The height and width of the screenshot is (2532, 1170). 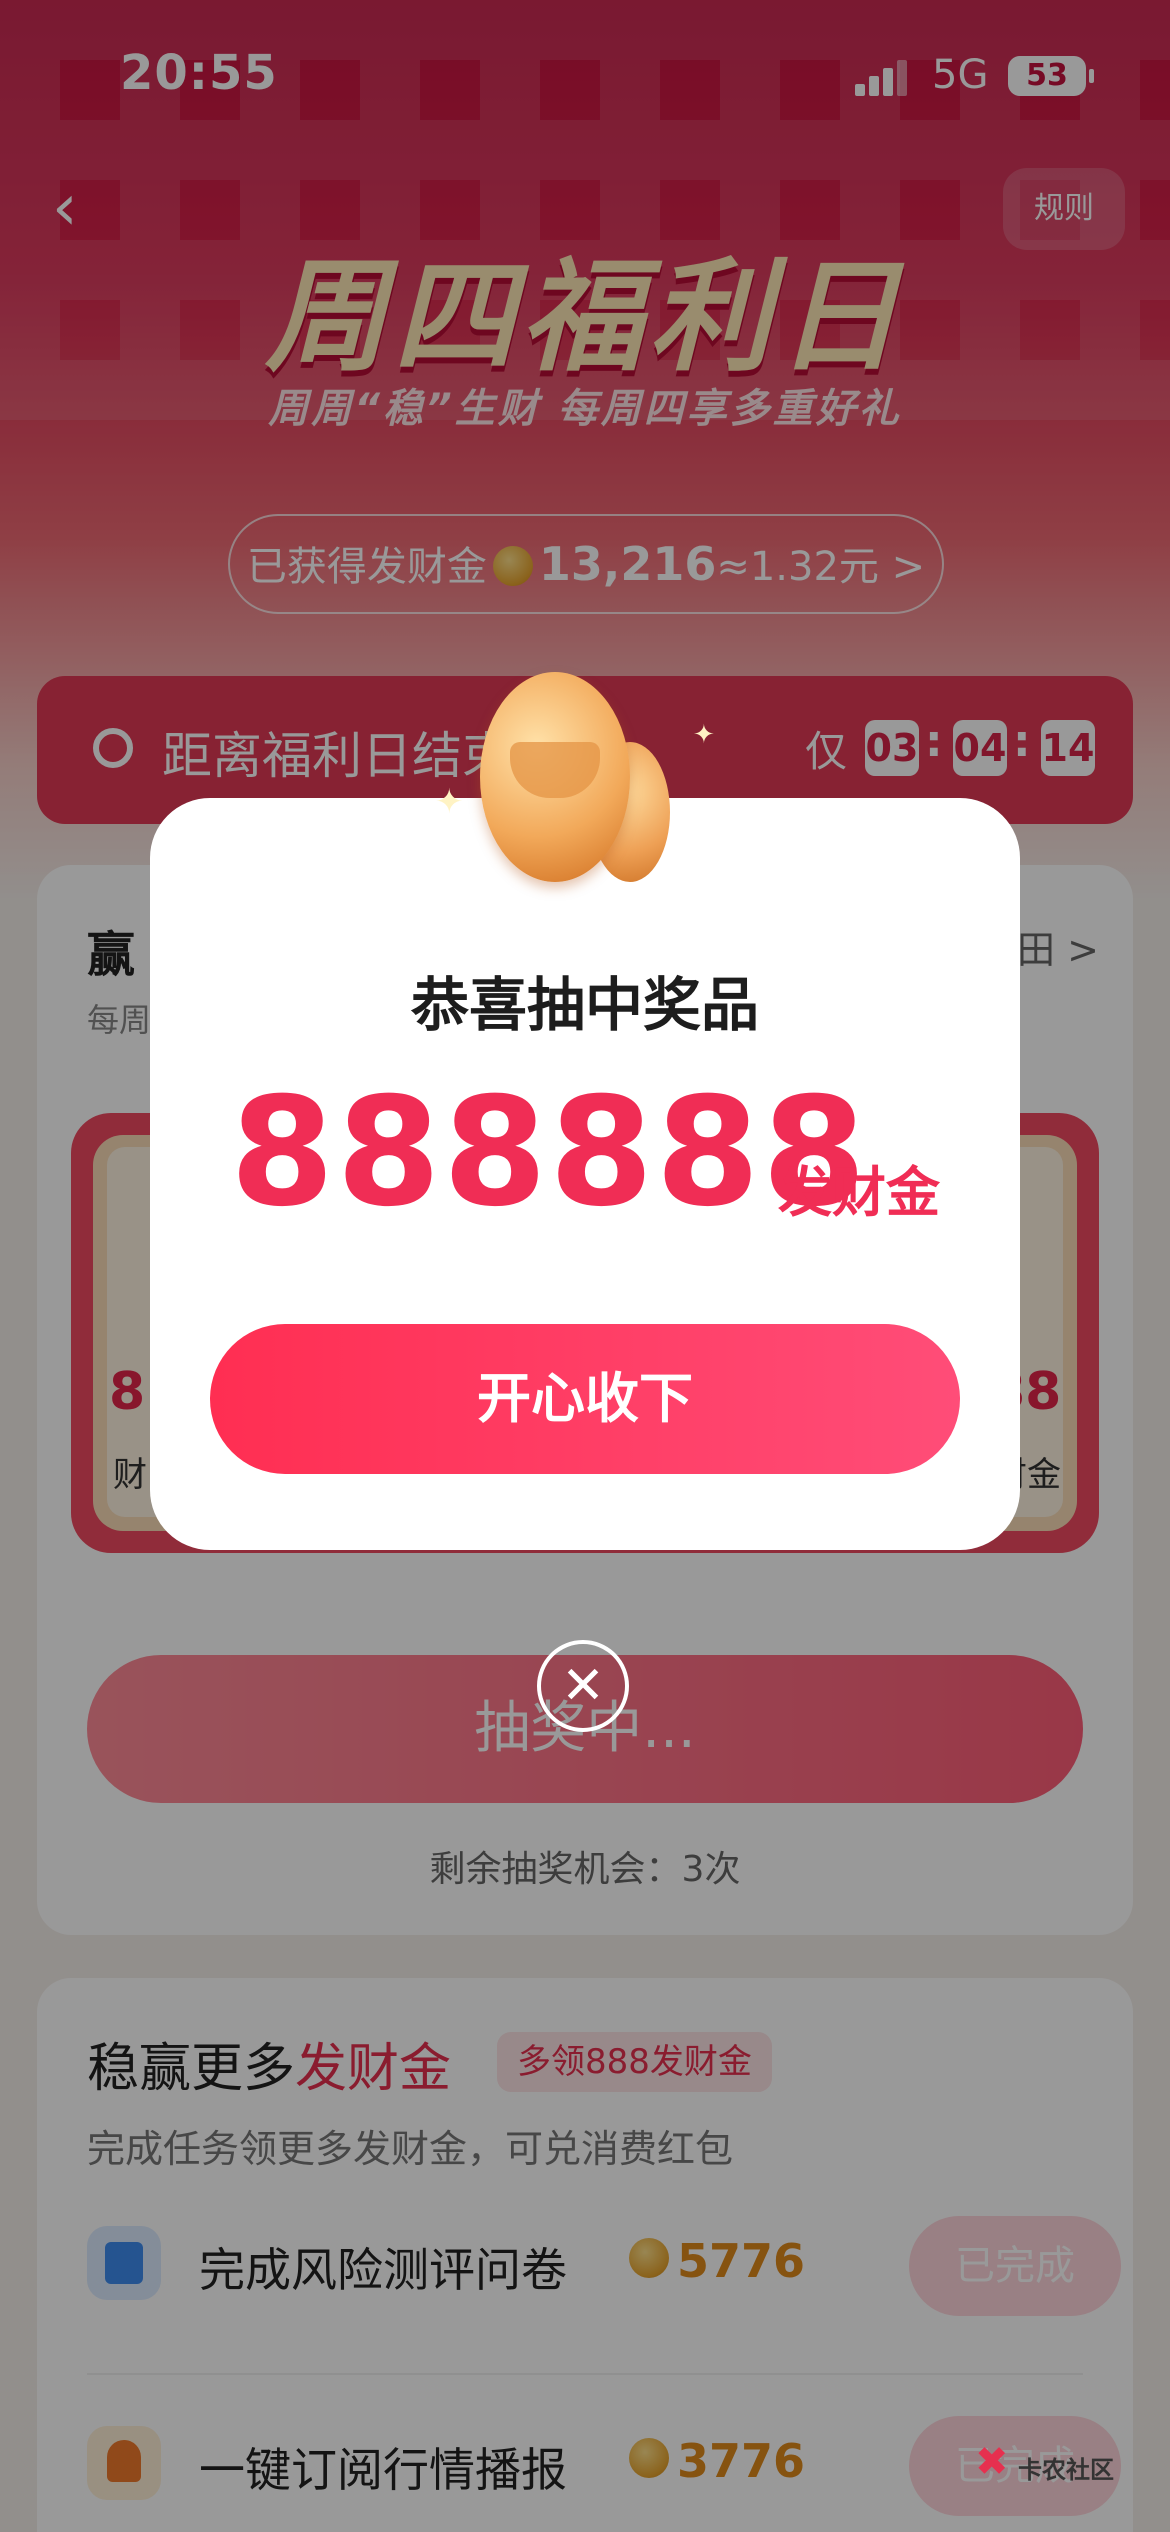 I want to click on watermark-text: 卡农社区, so click(x=1066, y=2470).